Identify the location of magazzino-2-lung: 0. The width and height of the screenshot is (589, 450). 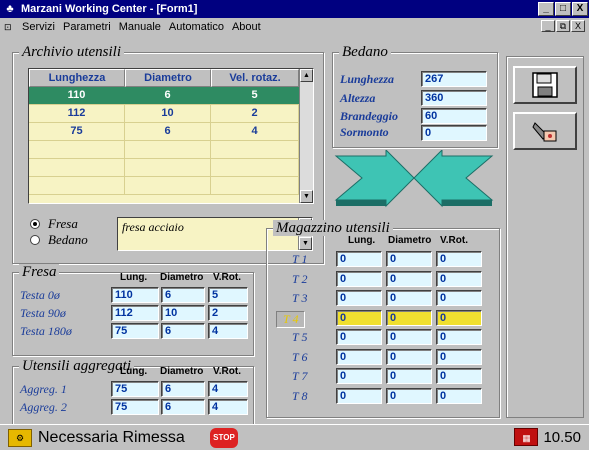
(359, 278).